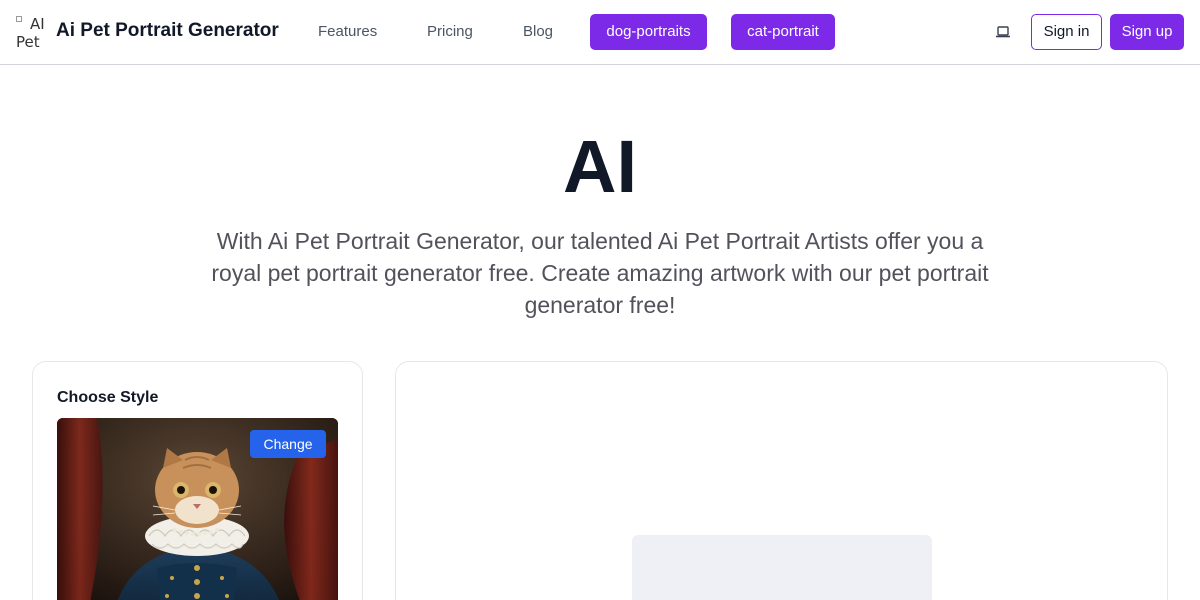 The width and height of the screenshot is (1200, 600). I want to click on choose-style-card: Choose Style Change, so click(197, 480).